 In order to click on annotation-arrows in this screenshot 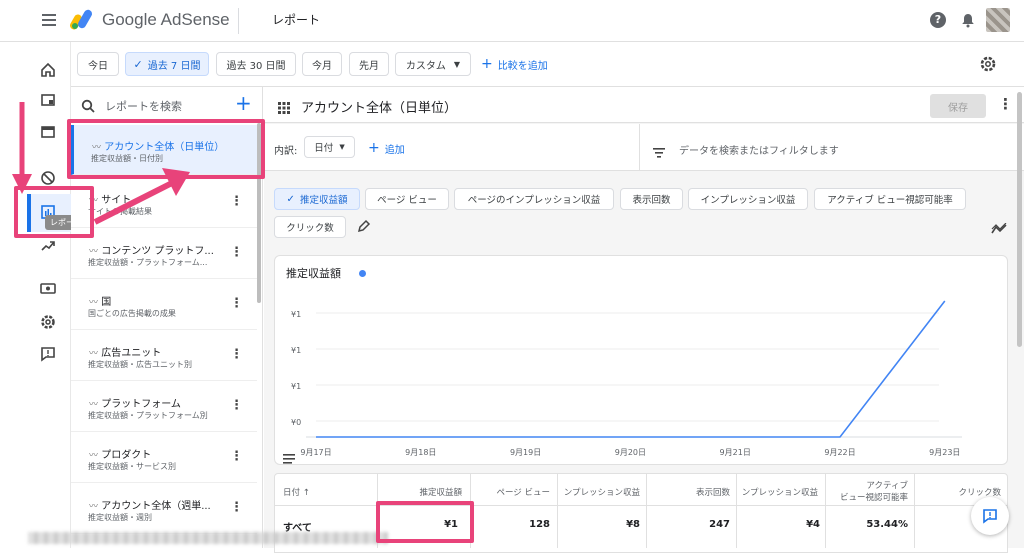, I will do `click(101, 163)`.